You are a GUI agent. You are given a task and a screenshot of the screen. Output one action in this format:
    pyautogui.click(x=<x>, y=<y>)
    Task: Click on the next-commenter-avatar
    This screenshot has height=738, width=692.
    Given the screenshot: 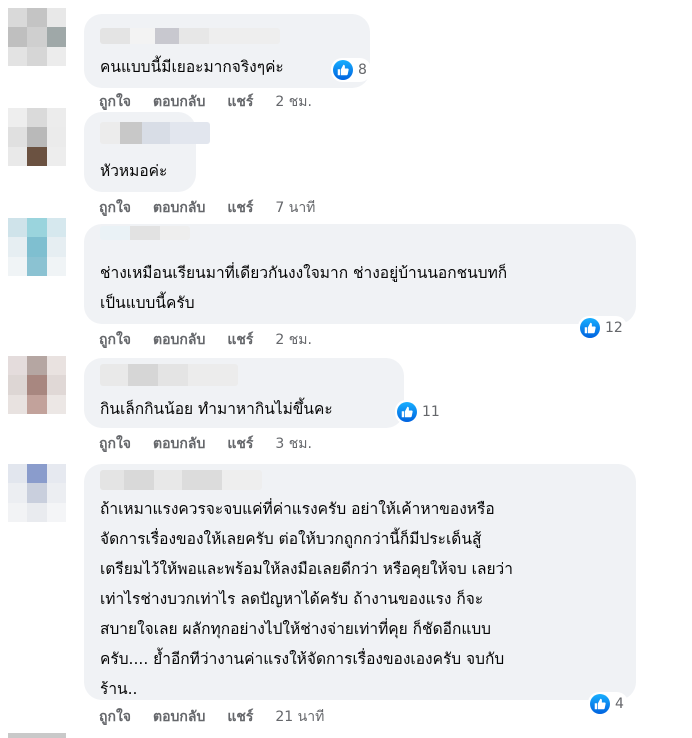 What is the action you would take?
    pyautogui.click(x=37, y=735)
    